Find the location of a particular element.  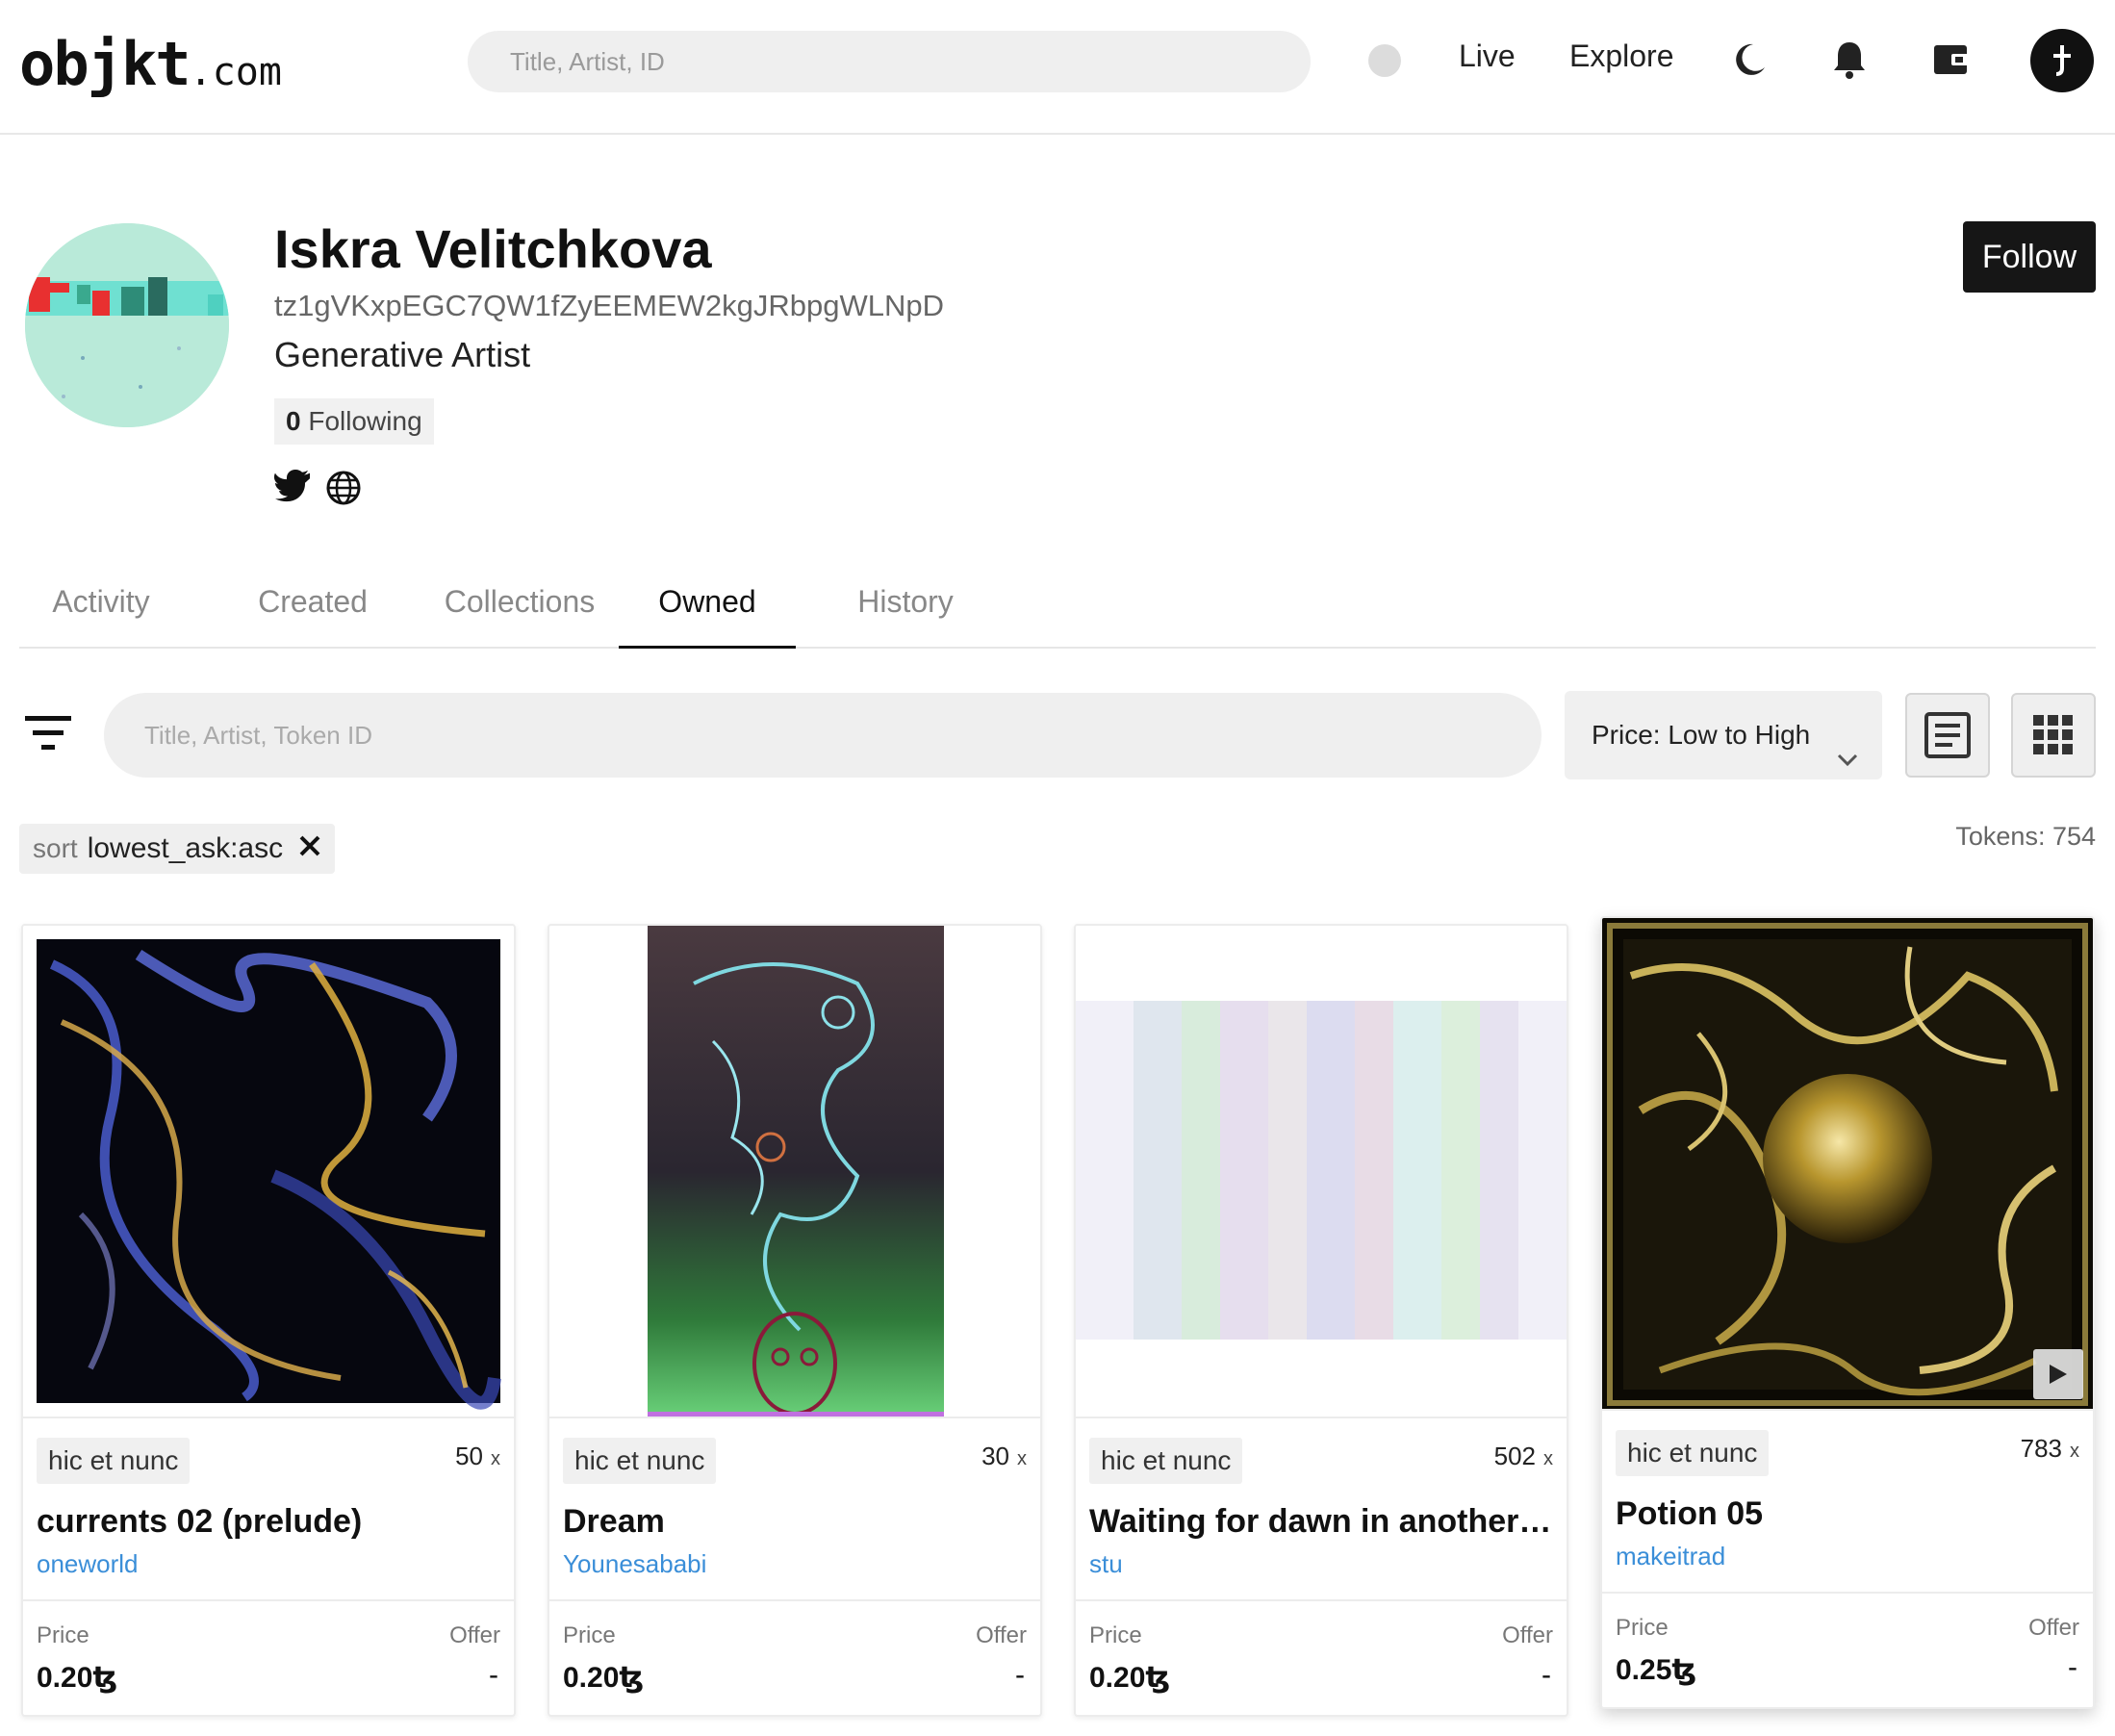

edition-count: 783 x is located at coordinates (2049, 1448).